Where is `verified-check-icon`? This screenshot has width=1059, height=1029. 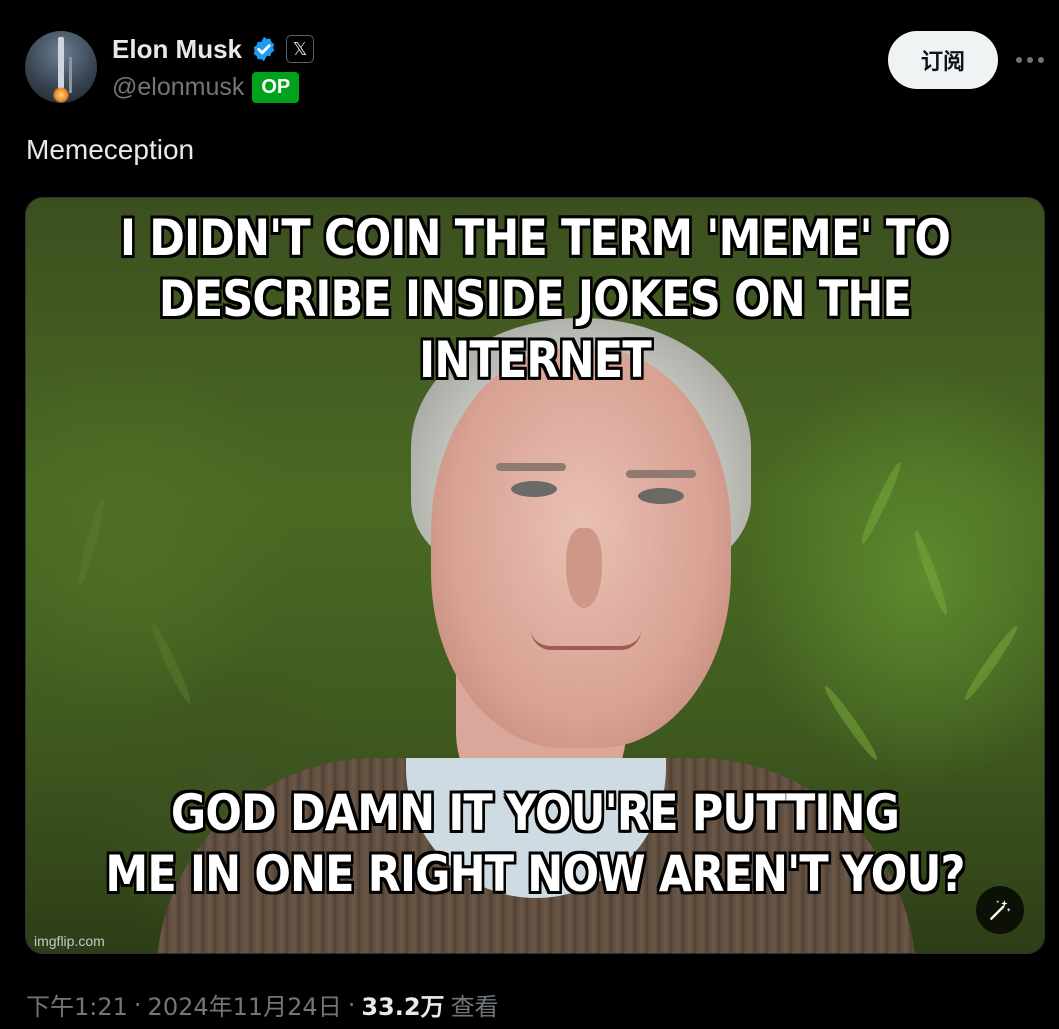 verified-check-icon is located at coordinates (264, 49).